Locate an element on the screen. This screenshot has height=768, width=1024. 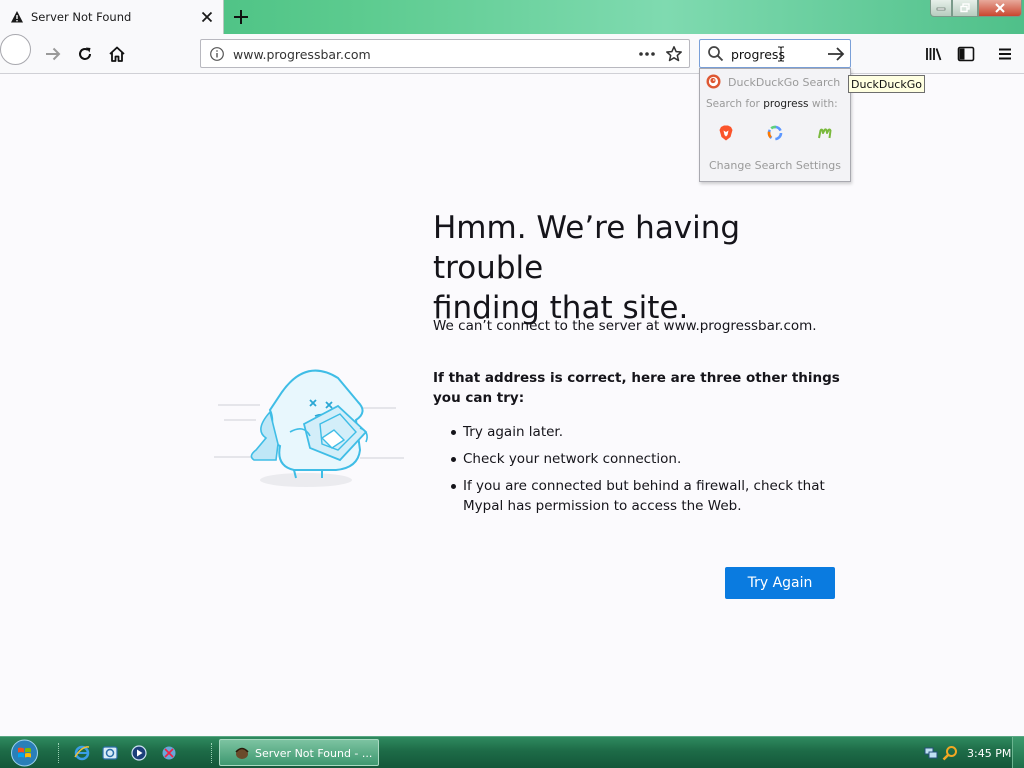
engine-row-duckduckgo: DuckDuckGo Search is located at coordinates (775, 81).